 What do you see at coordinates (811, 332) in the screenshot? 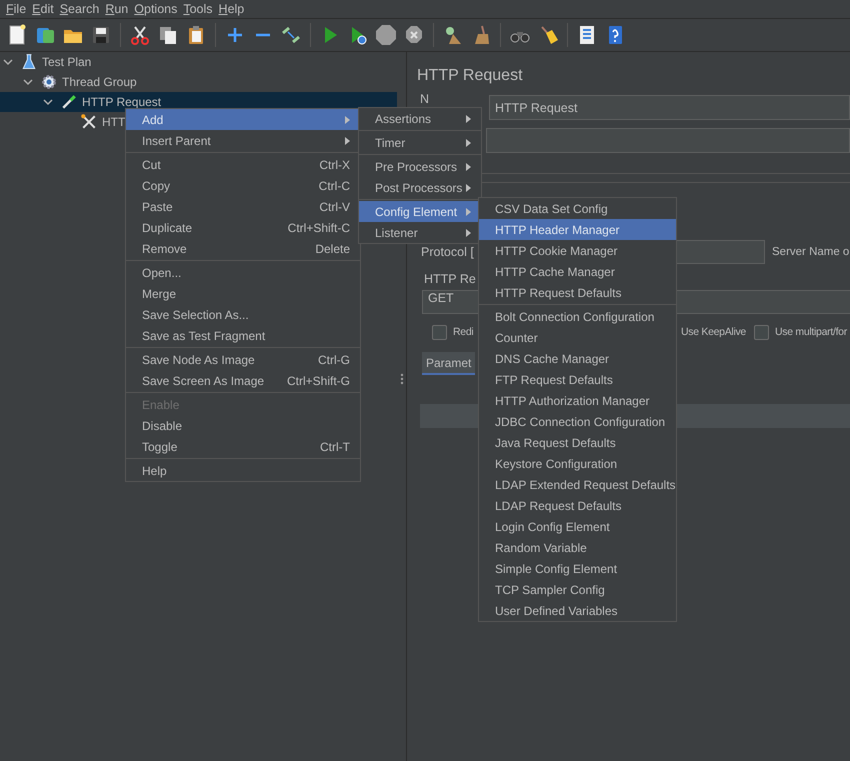
I see `checkbox-label: Use multipart/for` at bounding box center [811, 332].